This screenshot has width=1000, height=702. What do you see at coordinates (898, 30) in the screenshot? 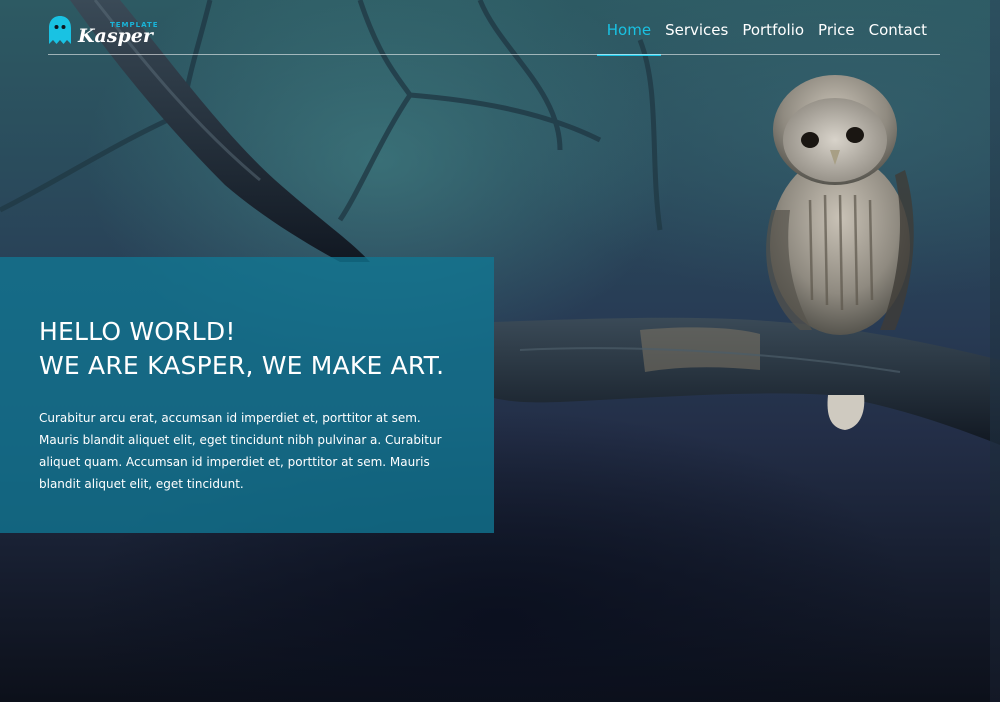
I see `nav-link-contact: Contact` at bounding box center [898, 30].